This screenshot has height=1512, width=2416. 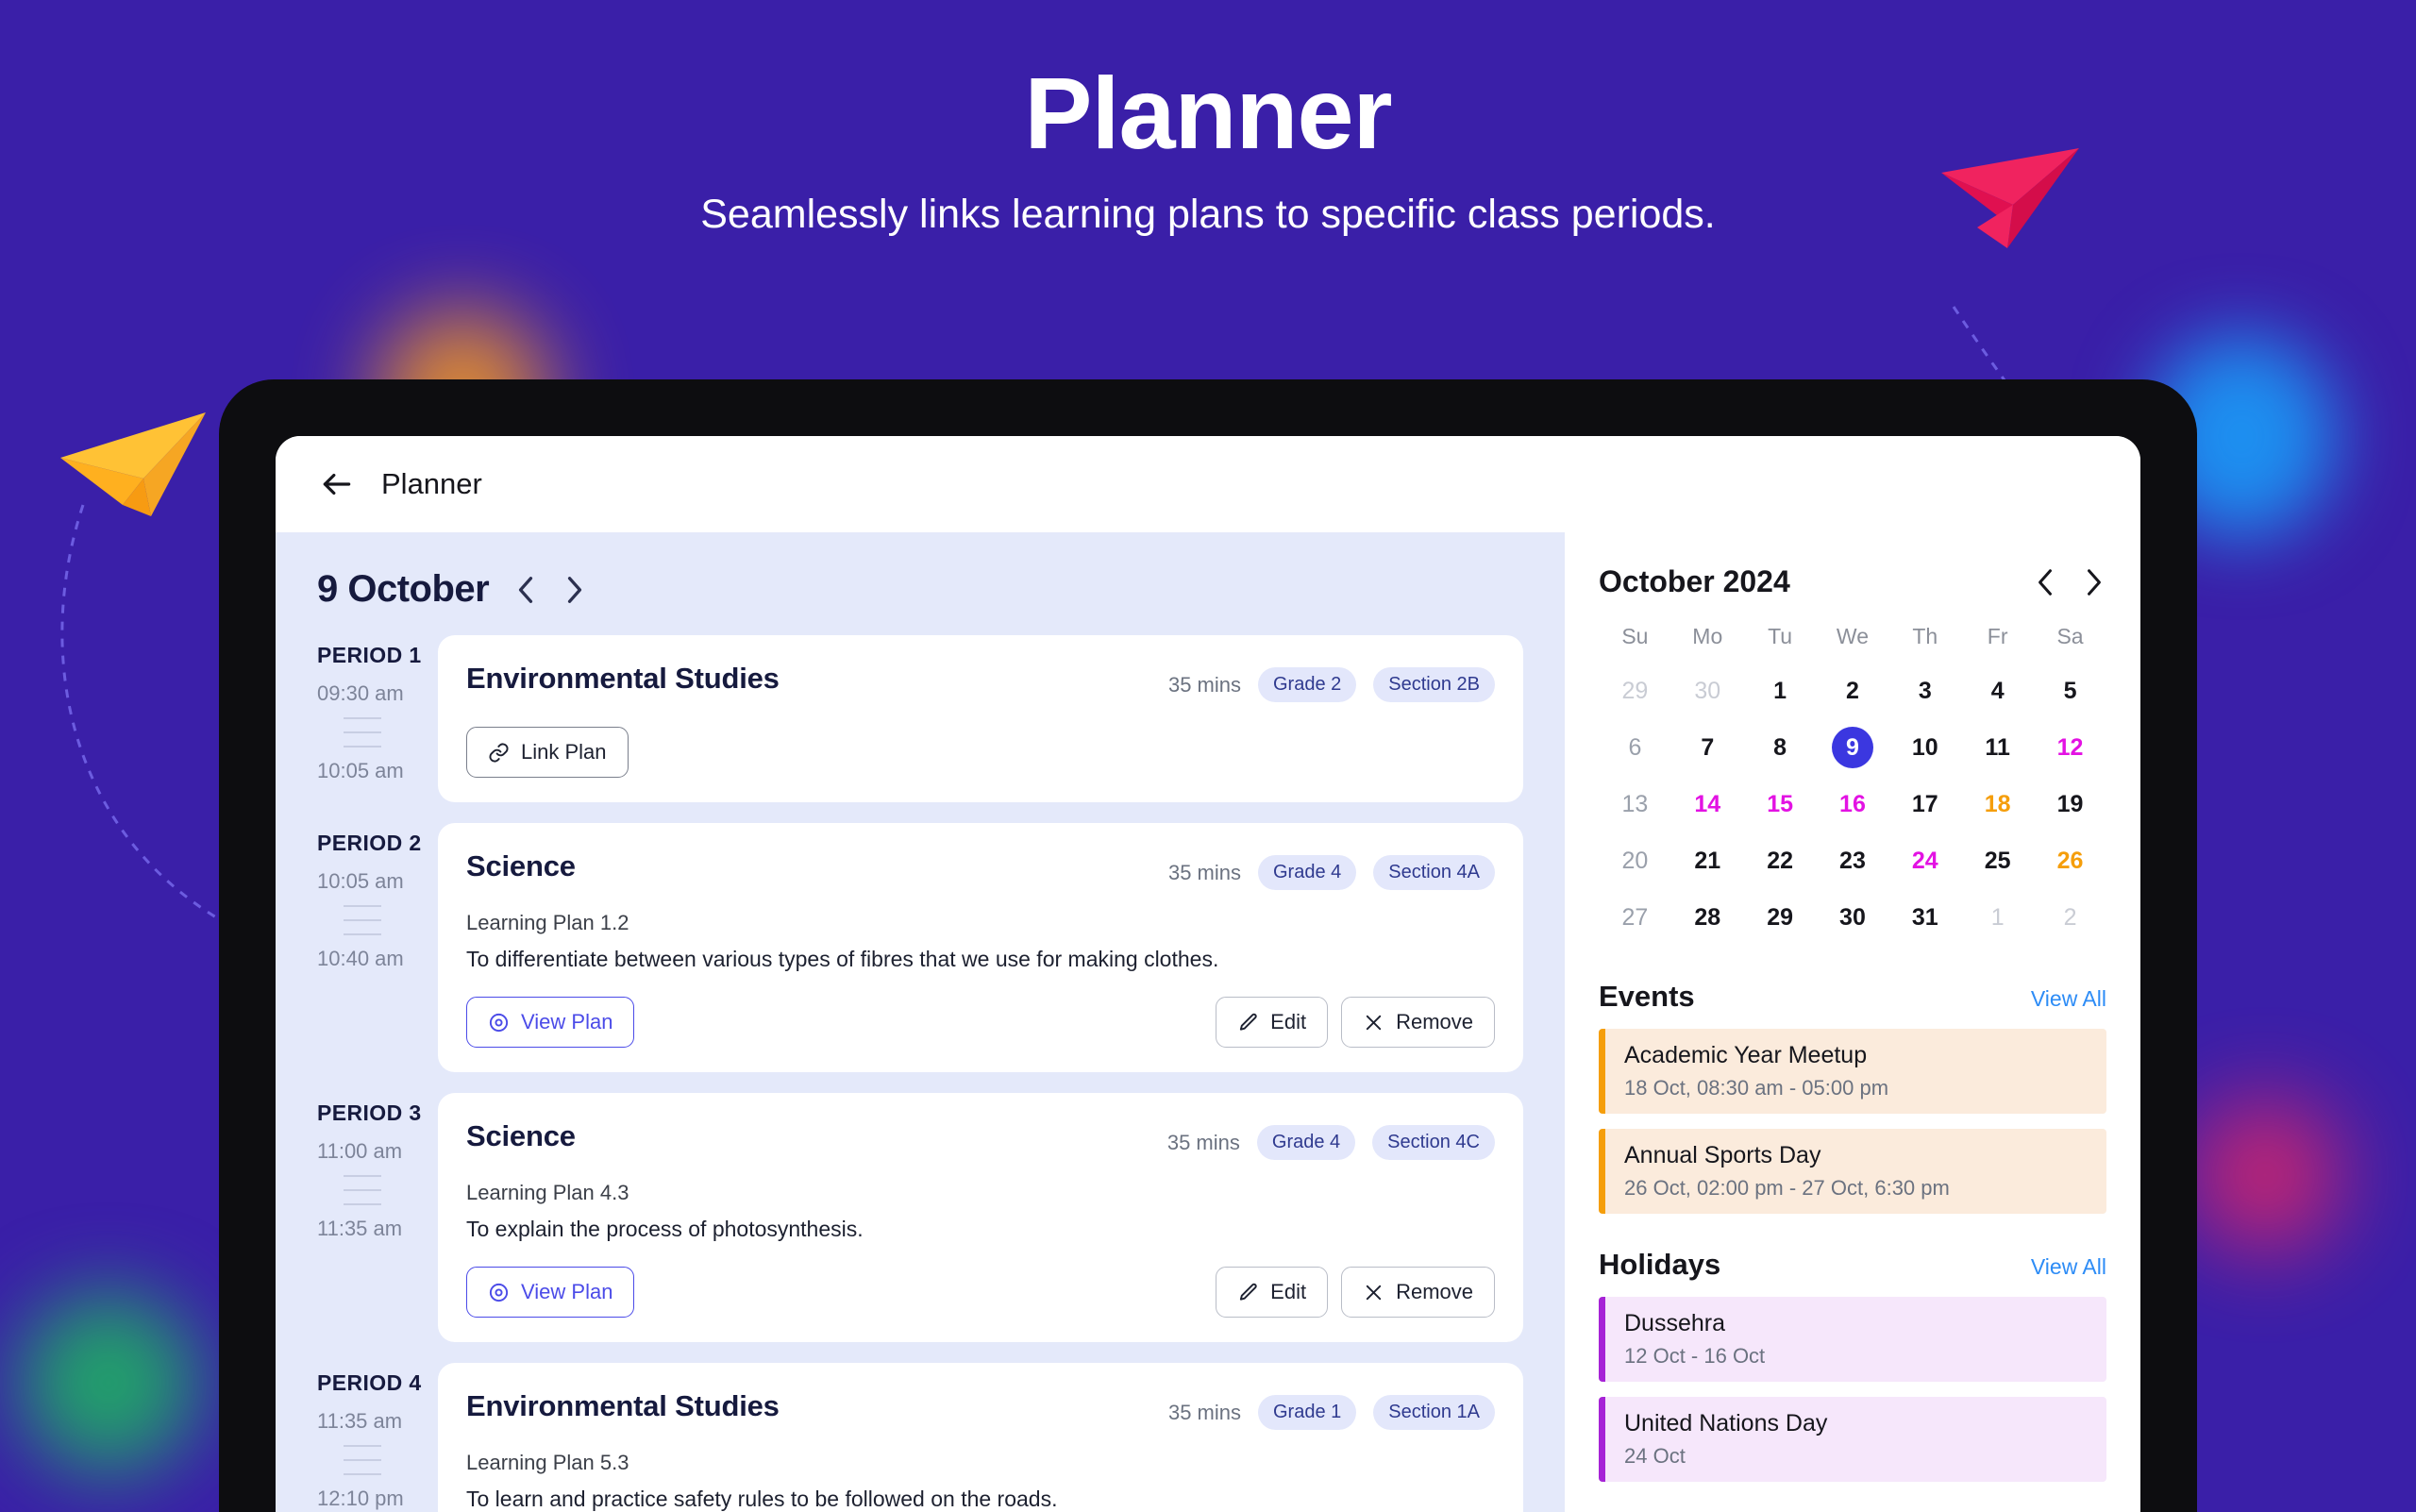 I want to click on calendar-day: 26, so click(x=2070, y=861).